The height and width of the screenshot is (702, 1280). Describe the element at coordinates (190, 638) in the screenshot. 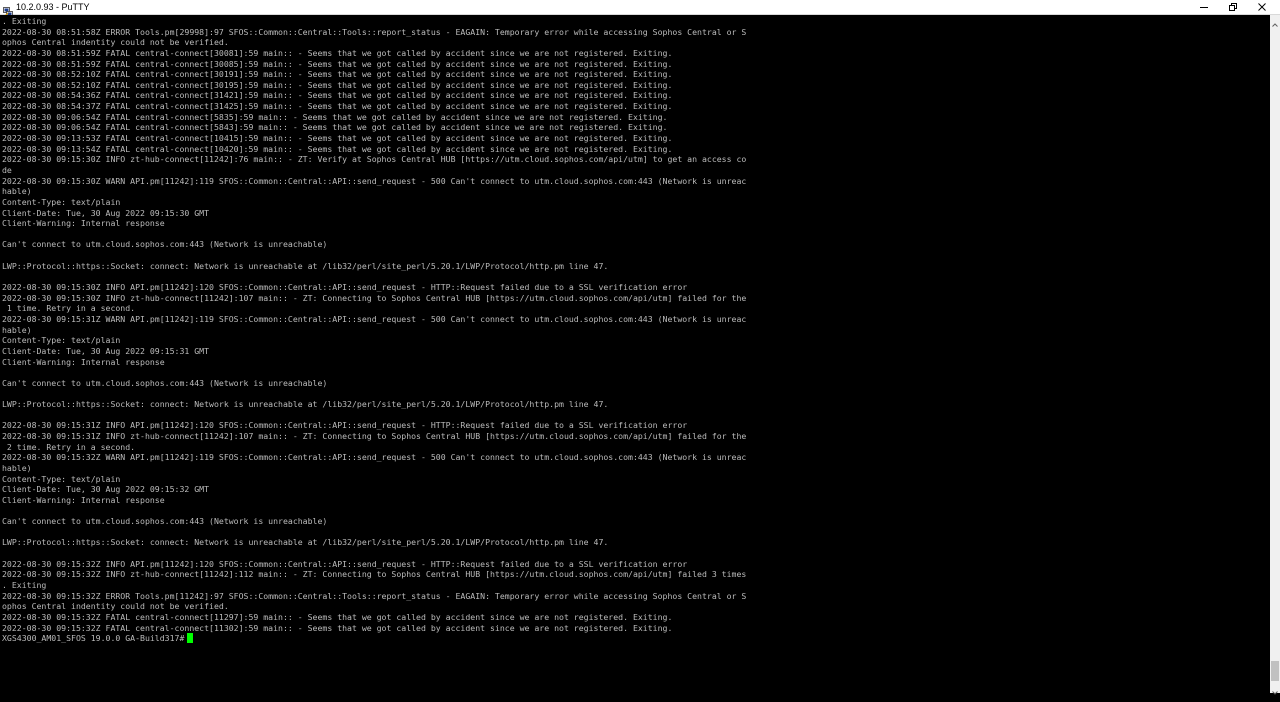

I see `text-cursor` at that location.